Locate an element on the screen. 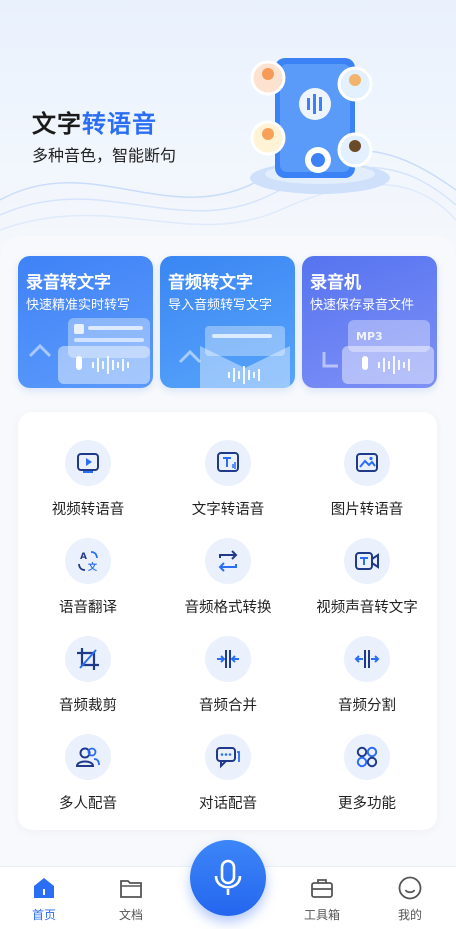  tool-audio-split: 音频分割 is located at coordinates (367, 681).